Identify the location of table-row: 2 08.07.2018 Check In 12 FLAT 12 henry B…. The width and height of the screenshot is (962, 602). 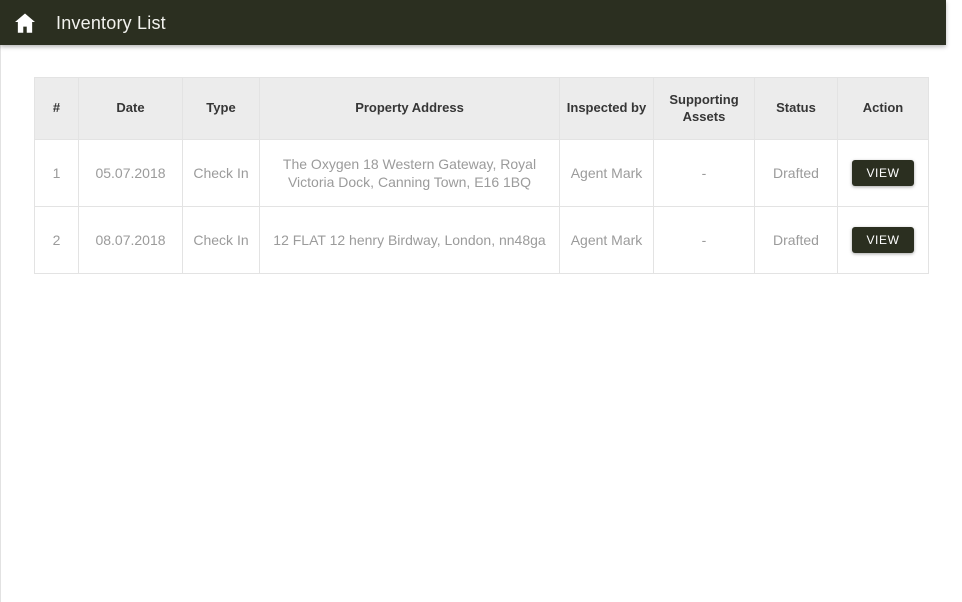
(481, 240).